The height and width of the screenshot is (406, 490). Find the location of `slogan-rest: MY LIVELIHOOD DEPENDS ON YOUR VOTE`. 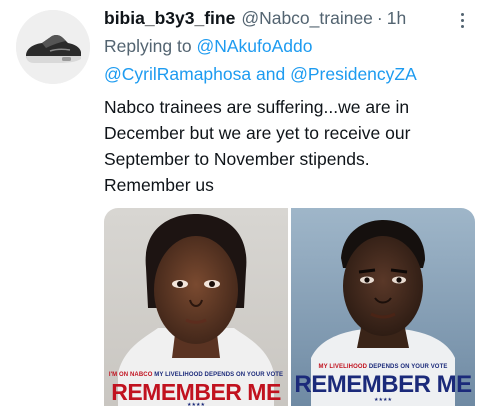

slogan-rest: MY LIVELIHOOD DEPENDS ON YOUR VOTE is located at coordinates (219, 375).